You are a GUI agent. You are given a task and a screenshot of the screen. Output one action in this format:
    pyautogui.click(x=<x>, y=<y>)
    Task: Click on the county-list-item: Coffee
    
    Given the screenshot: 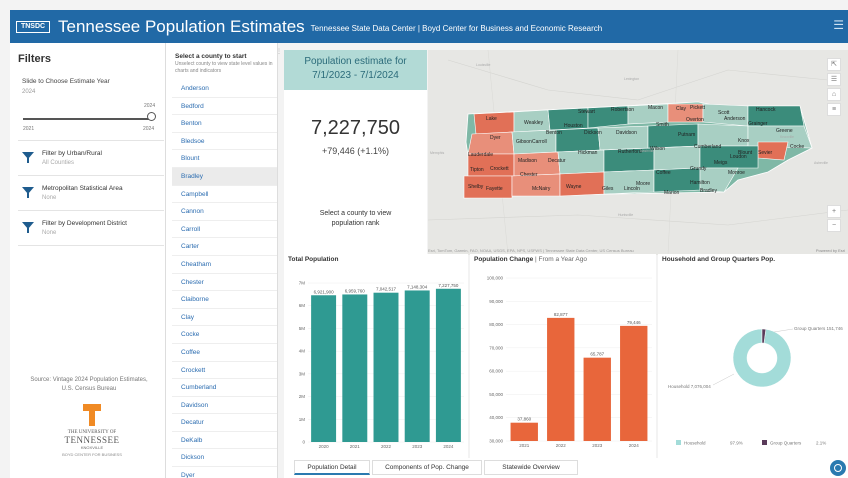 What is the action you would take?
    pyautogui.click(x=224, y=353)
    